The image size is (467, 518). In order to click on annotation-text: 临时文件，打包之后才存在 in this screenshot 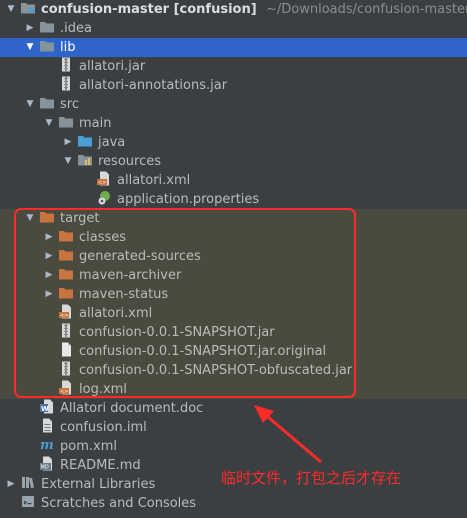, I will do `click(311, 478)`.